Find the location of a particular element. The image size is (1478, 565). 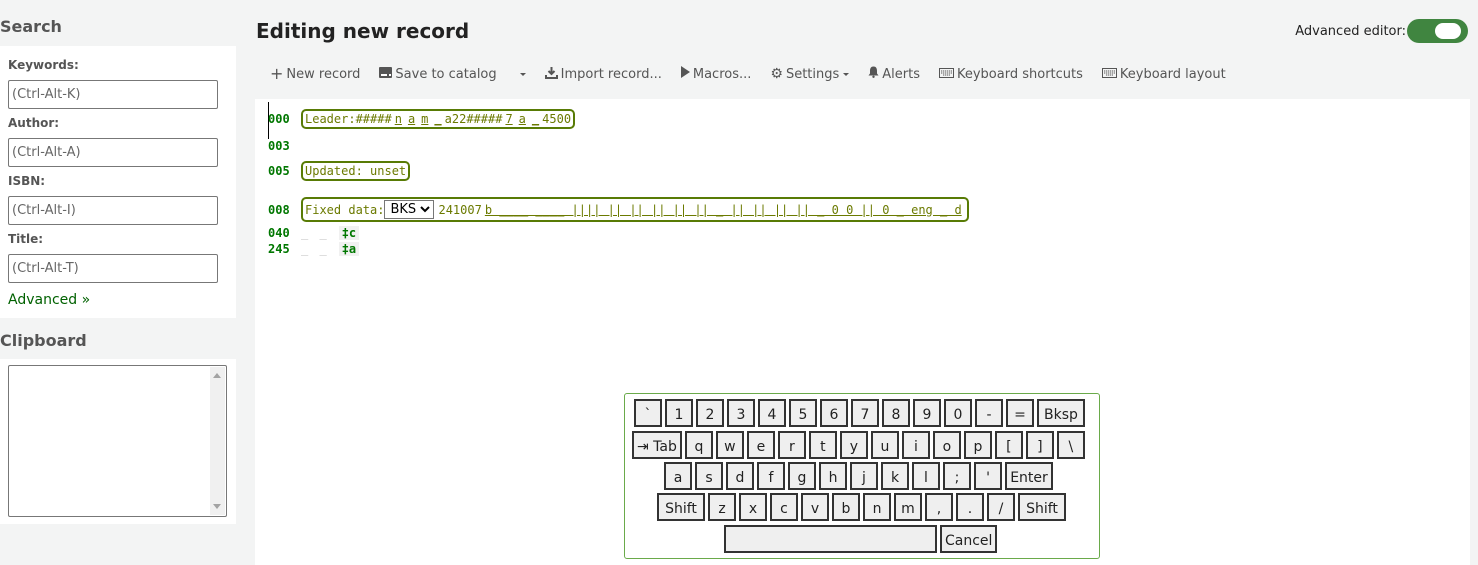

gear-icon: ⚙ is located at coordinates (776, 74).